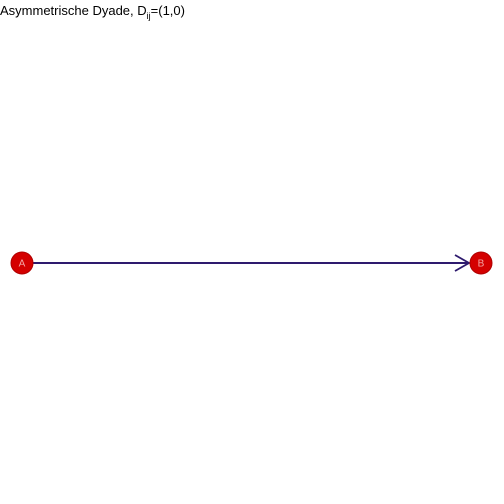  Describe the element at coordinates (251, 263) in the screenshot. I see `dyad-diagram: A B` at that location.